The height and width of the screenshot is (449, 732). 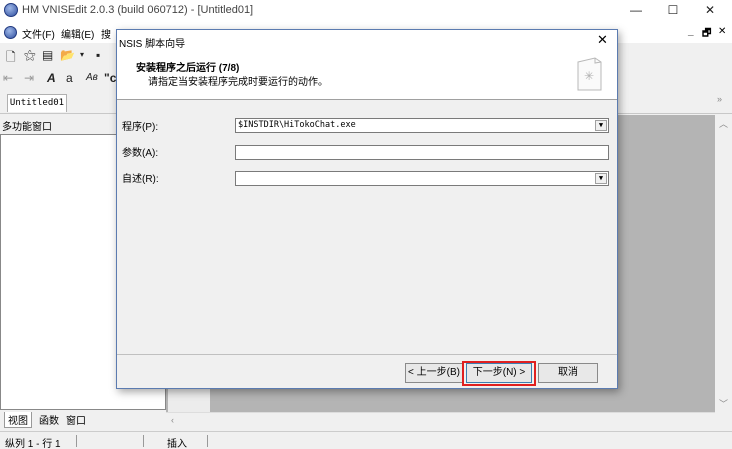 What do you see at coordinates (98, 55) in the screenshot?
I see `save-icon: ▪` at bounding box center [98, 55].